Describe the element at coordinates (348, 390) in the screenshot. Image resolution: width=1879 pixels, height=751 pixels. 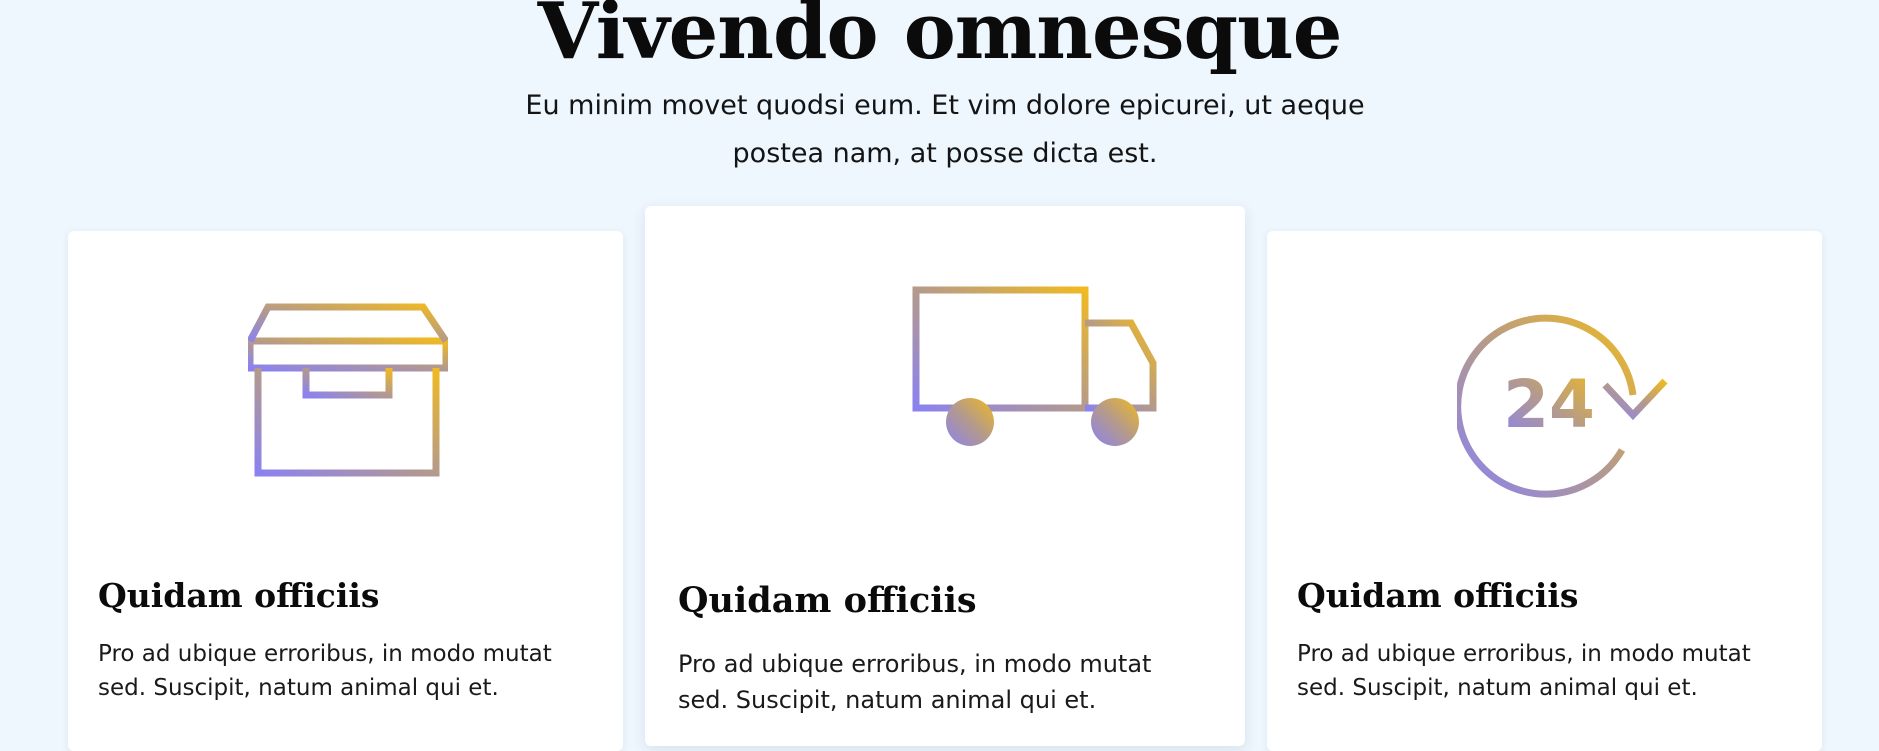
I see `archive-box-icon` at that location.